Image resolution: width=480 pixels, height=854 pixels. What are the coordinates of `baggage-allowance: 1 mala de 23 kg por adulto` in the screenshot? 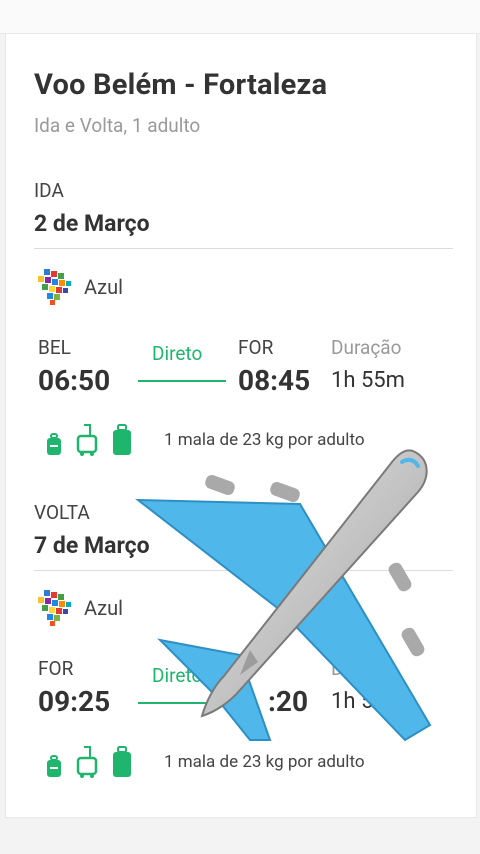 It's located at (264, 762).